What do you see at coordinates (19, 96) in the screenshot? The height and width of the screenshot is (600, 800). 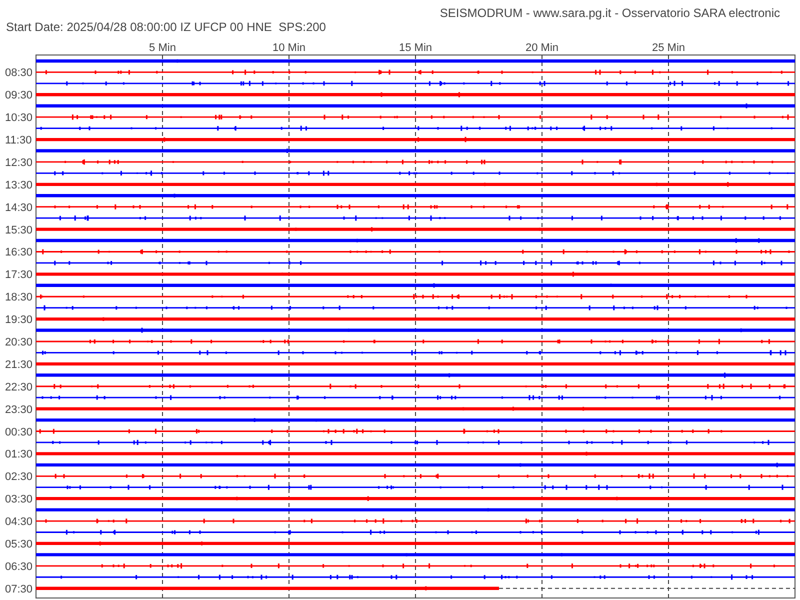 I see `time-label: 09:30` at bounding box center [19, 96].